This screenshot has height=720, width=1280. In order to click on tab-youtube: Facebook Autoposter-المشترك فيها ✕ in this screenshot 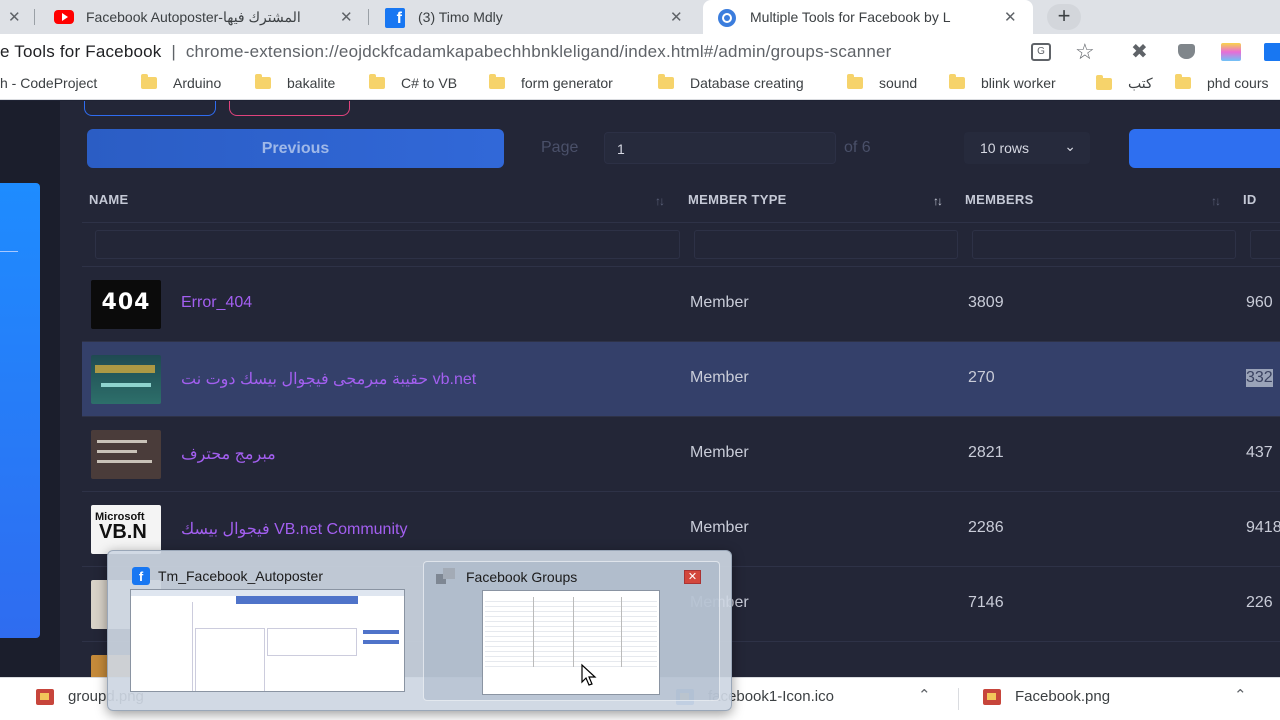, I will do `click(202, 17)`.